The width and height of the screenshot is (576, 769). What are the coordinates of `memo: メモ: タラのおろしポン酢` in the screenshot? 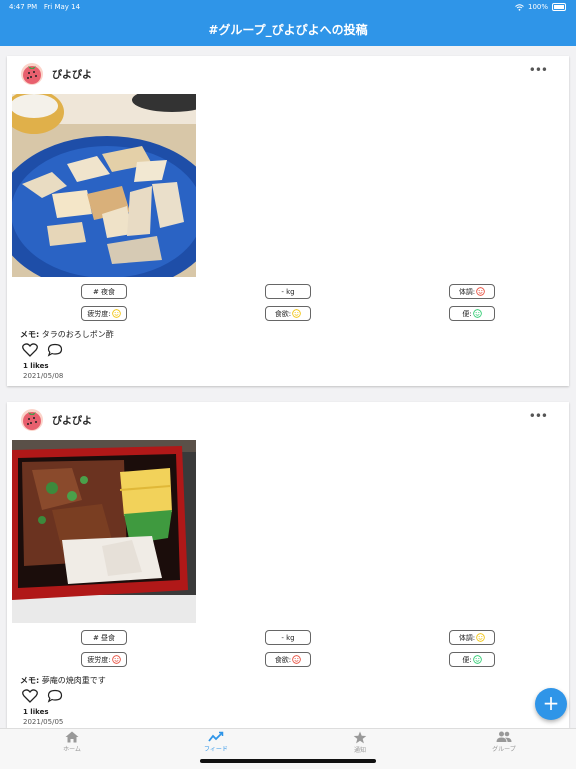 It's located at (67, 334).